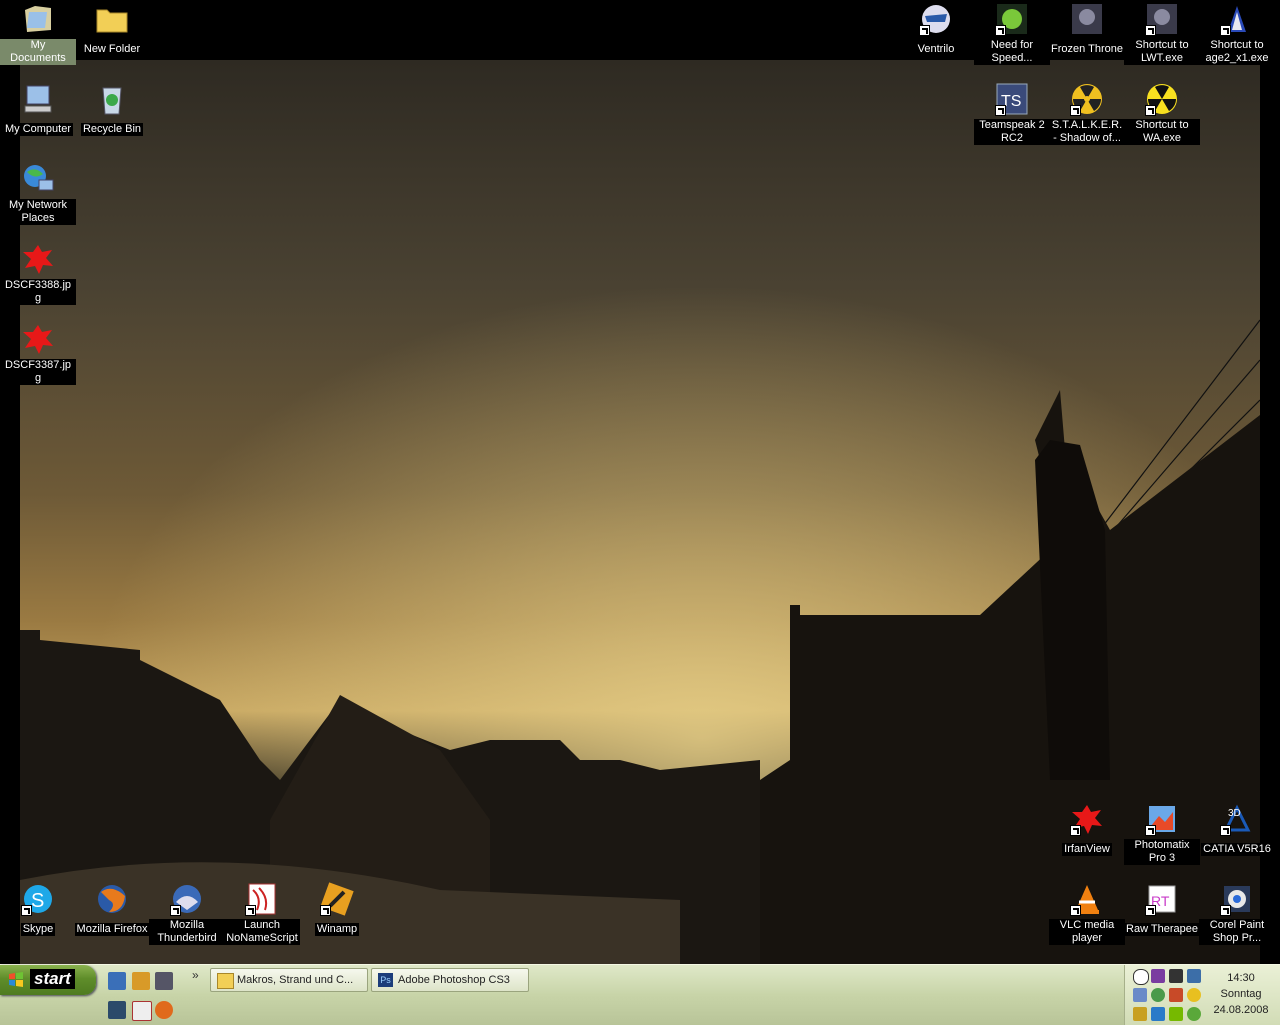  What do you see at coordinates (1162, 19) in the screenshot?
I see `warcraft-icon` at bounding box center [1162, 19].